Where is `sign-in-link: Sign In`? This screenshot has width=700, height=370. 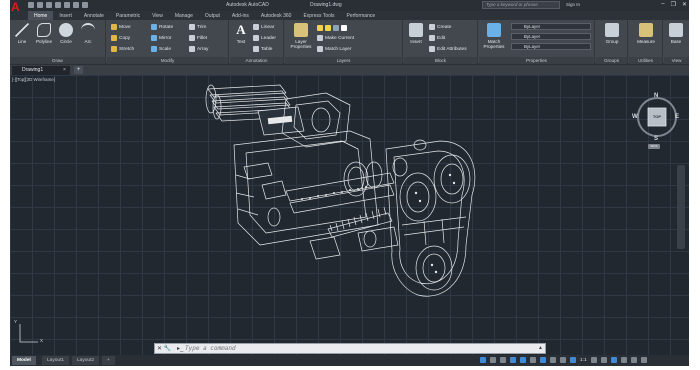 sign-in-link: Sign In is located at coordinates (573, 4).